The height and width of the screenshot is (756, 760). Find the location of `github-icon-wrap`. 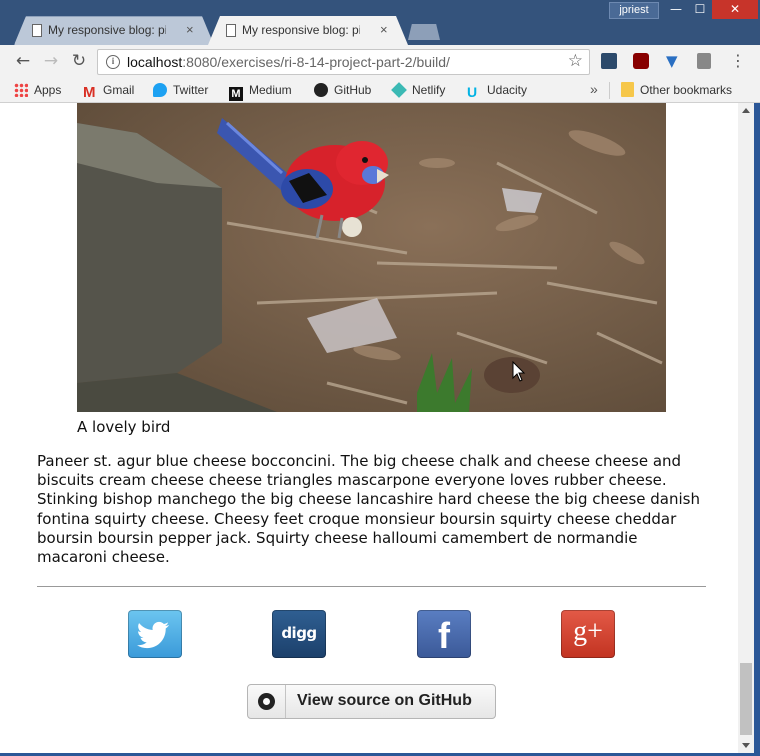

github-icon-wrap is located at coordinates (267, 701).